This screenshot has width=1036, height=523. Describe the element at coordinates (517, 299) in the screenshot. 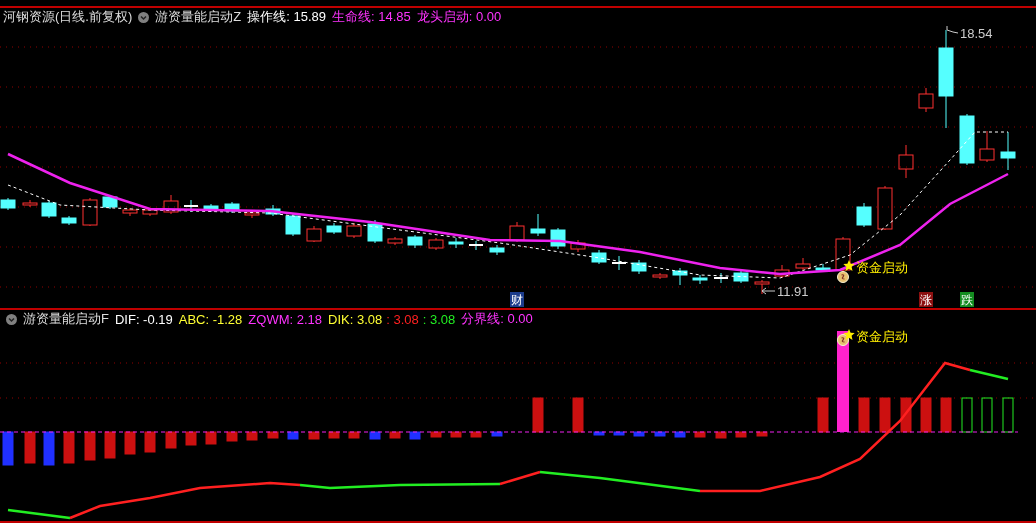

I see `marker-tag: 财` at that location.